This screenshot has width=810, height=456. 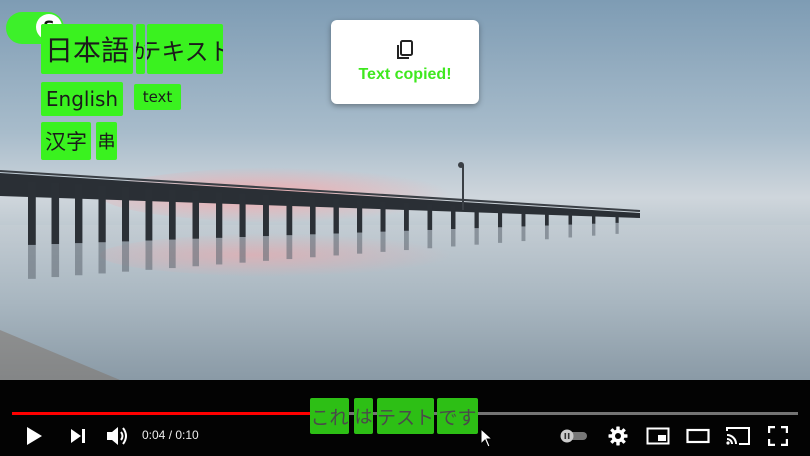 I want to click on mouse-cursor-icon, so click(x=487, y=438).